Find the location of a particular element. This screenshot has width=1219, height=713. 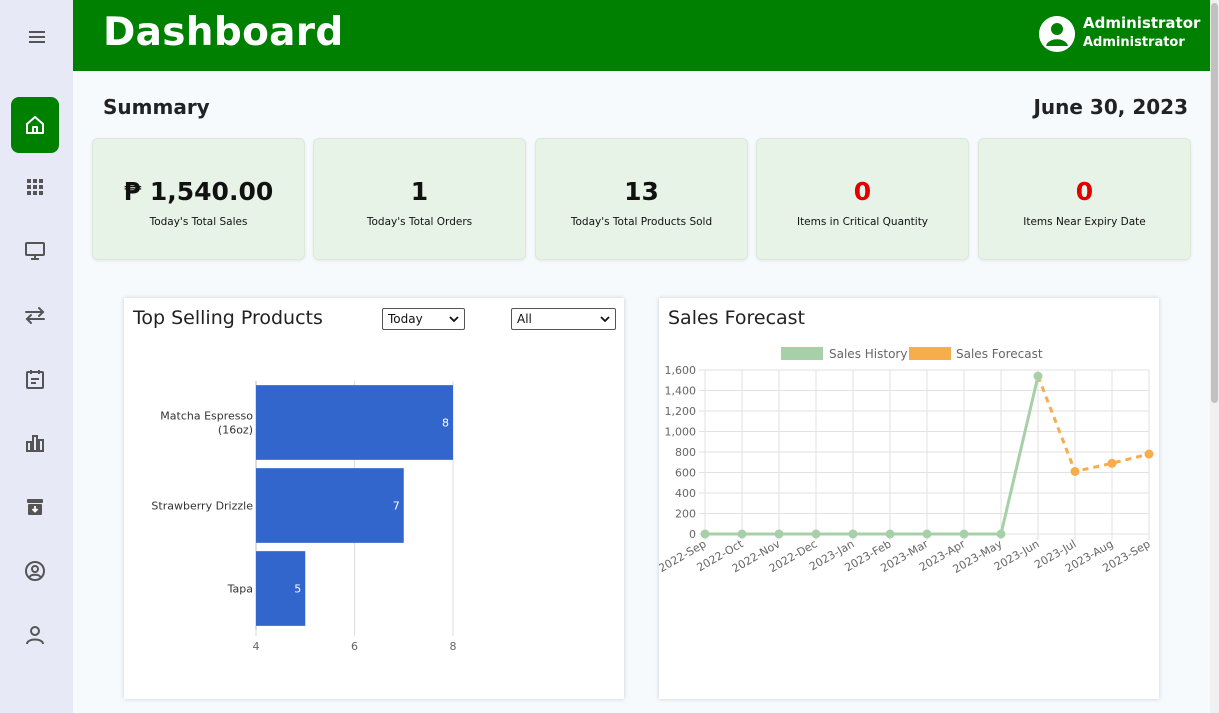

card-value: 1 is located at coordinates (419, 191).